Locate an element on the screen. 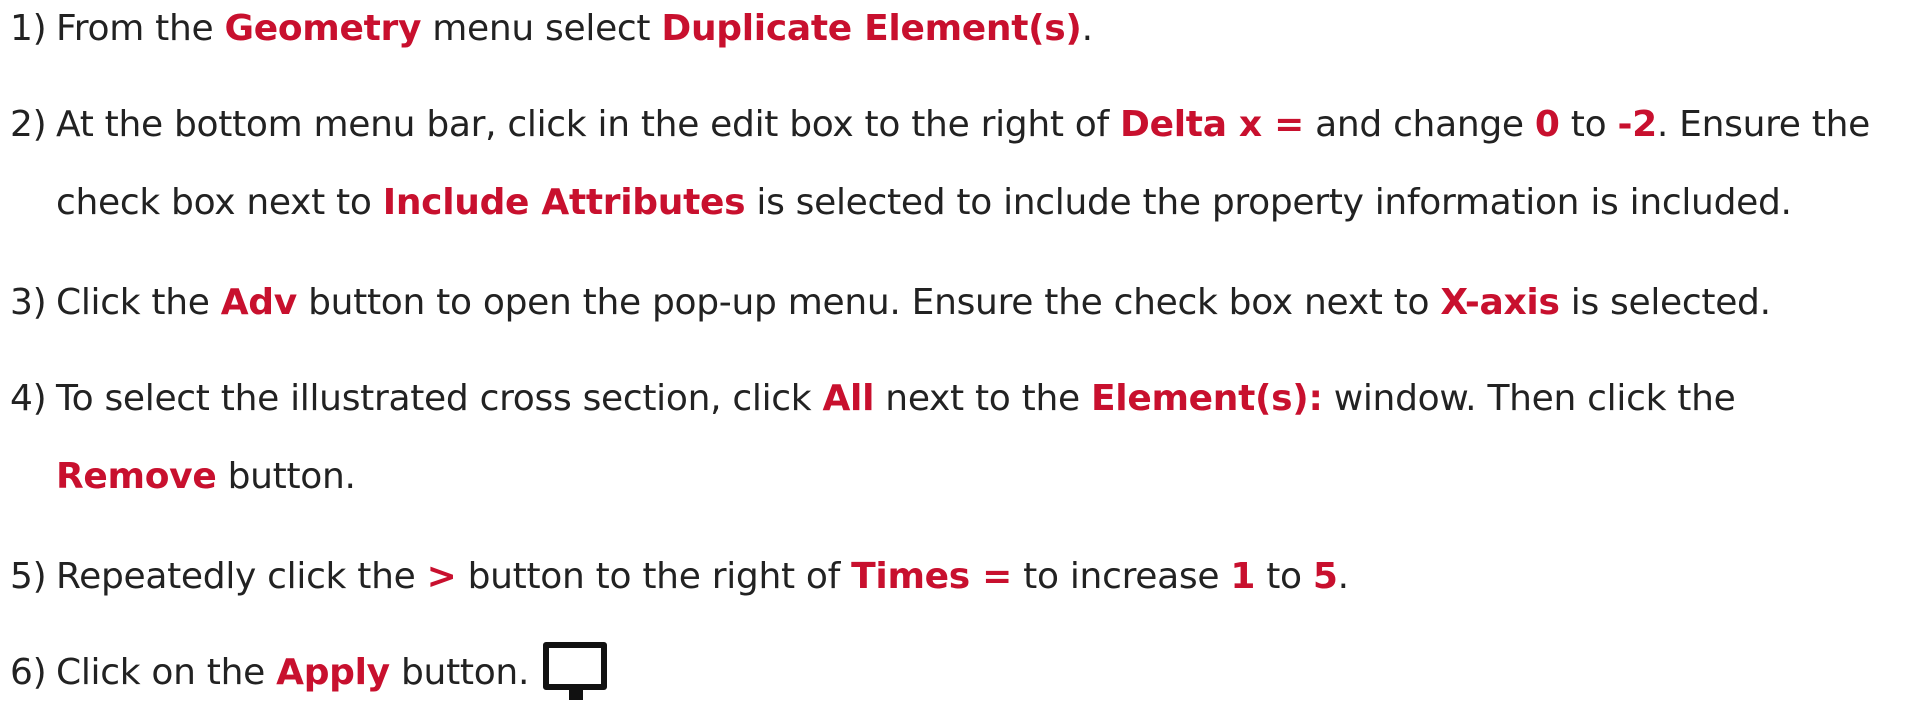  button-name-adv: Adv is located at coordinates (259, 302).